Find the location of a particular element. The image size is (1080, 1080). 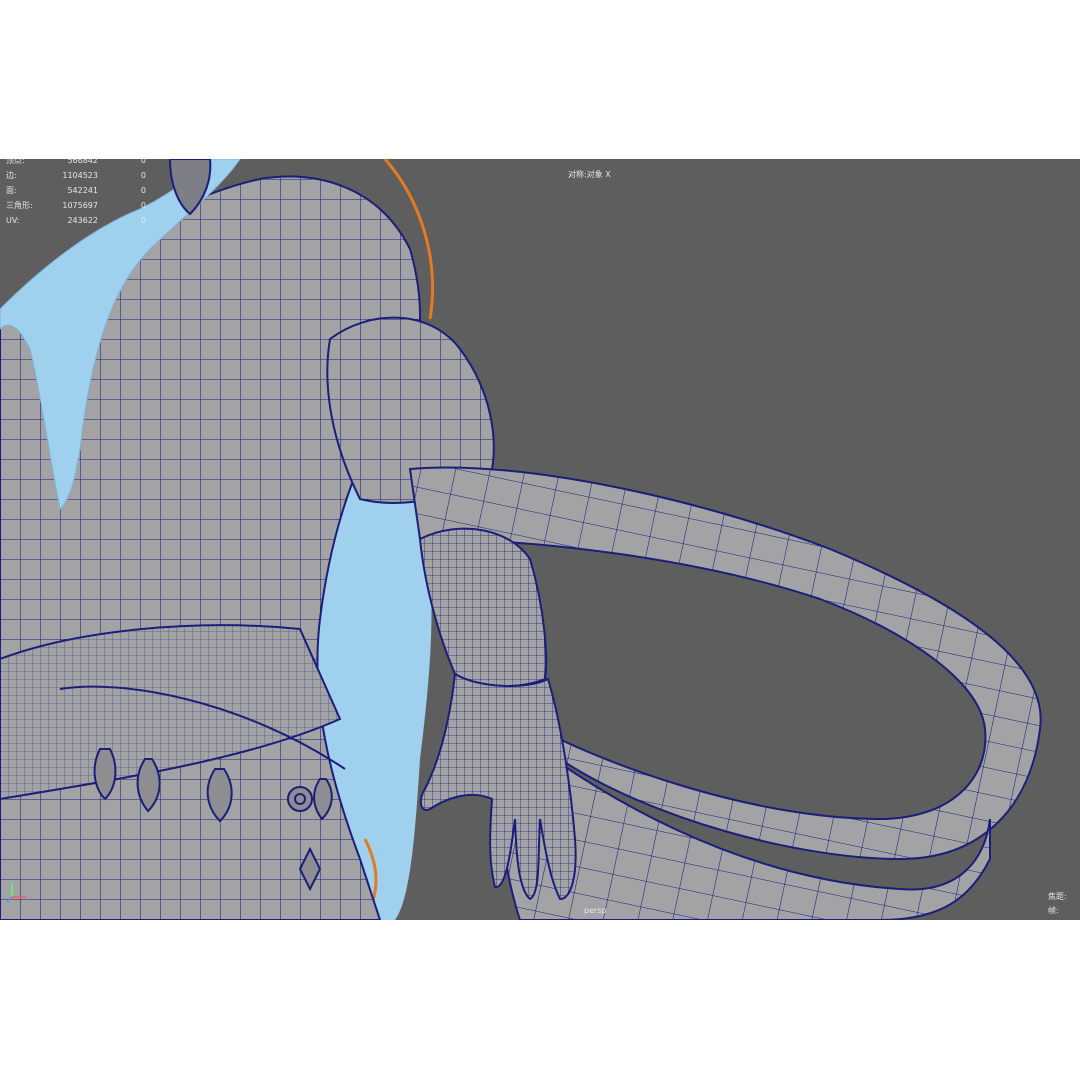

stat-row-vertices: 顶点: 566842 0 is located at coordinates (76, 162).